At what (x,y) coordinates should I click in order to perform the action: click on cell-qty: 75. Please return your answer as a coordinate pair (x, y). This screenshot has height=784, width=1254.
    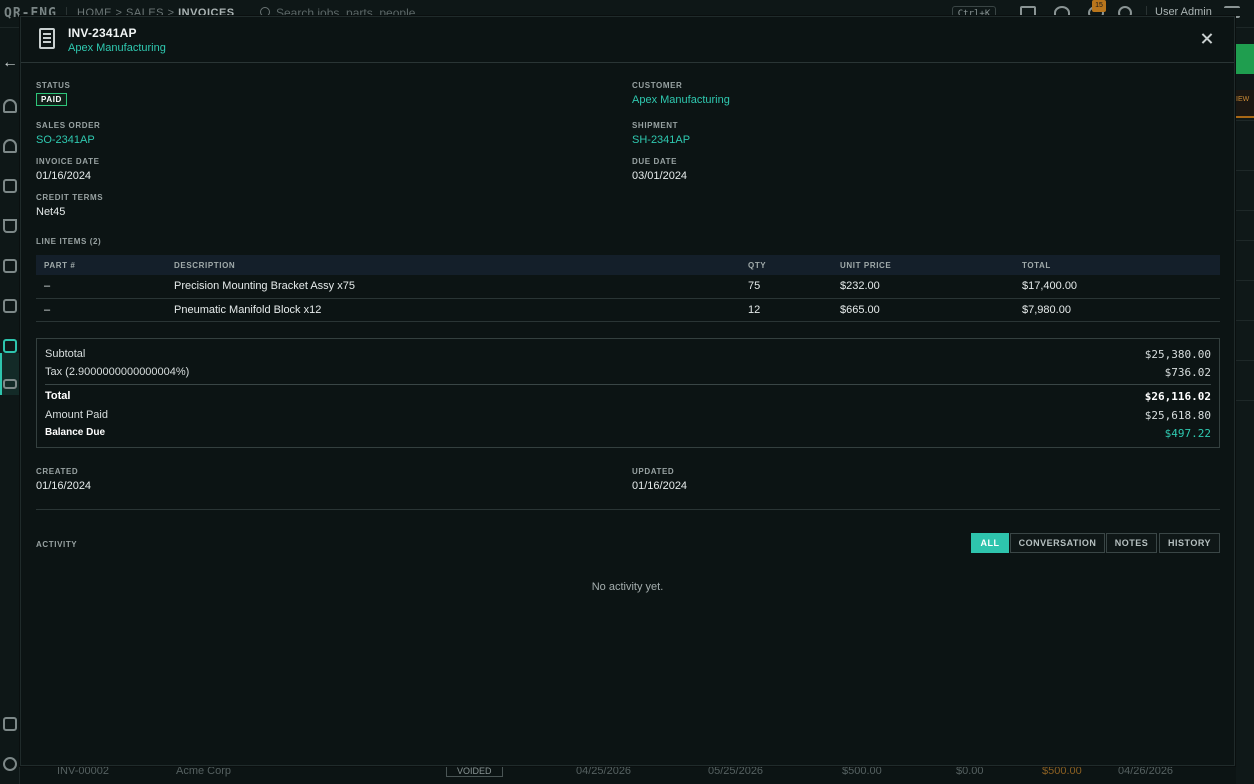
    Looking at the image, I should click on (786, 287).